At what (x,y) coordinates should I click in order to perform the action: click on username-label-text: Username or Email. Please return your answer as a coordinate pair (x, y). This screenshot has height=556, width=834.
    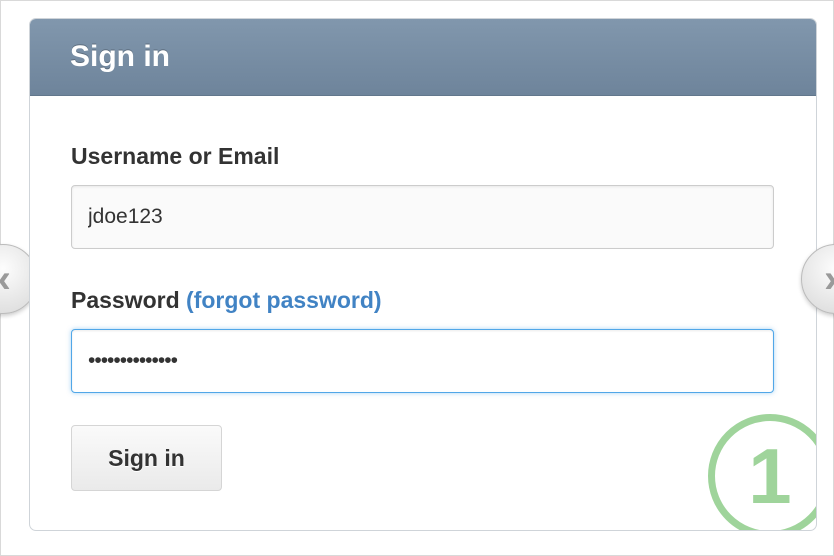
    Looking at the image, I should click on (175, 156).